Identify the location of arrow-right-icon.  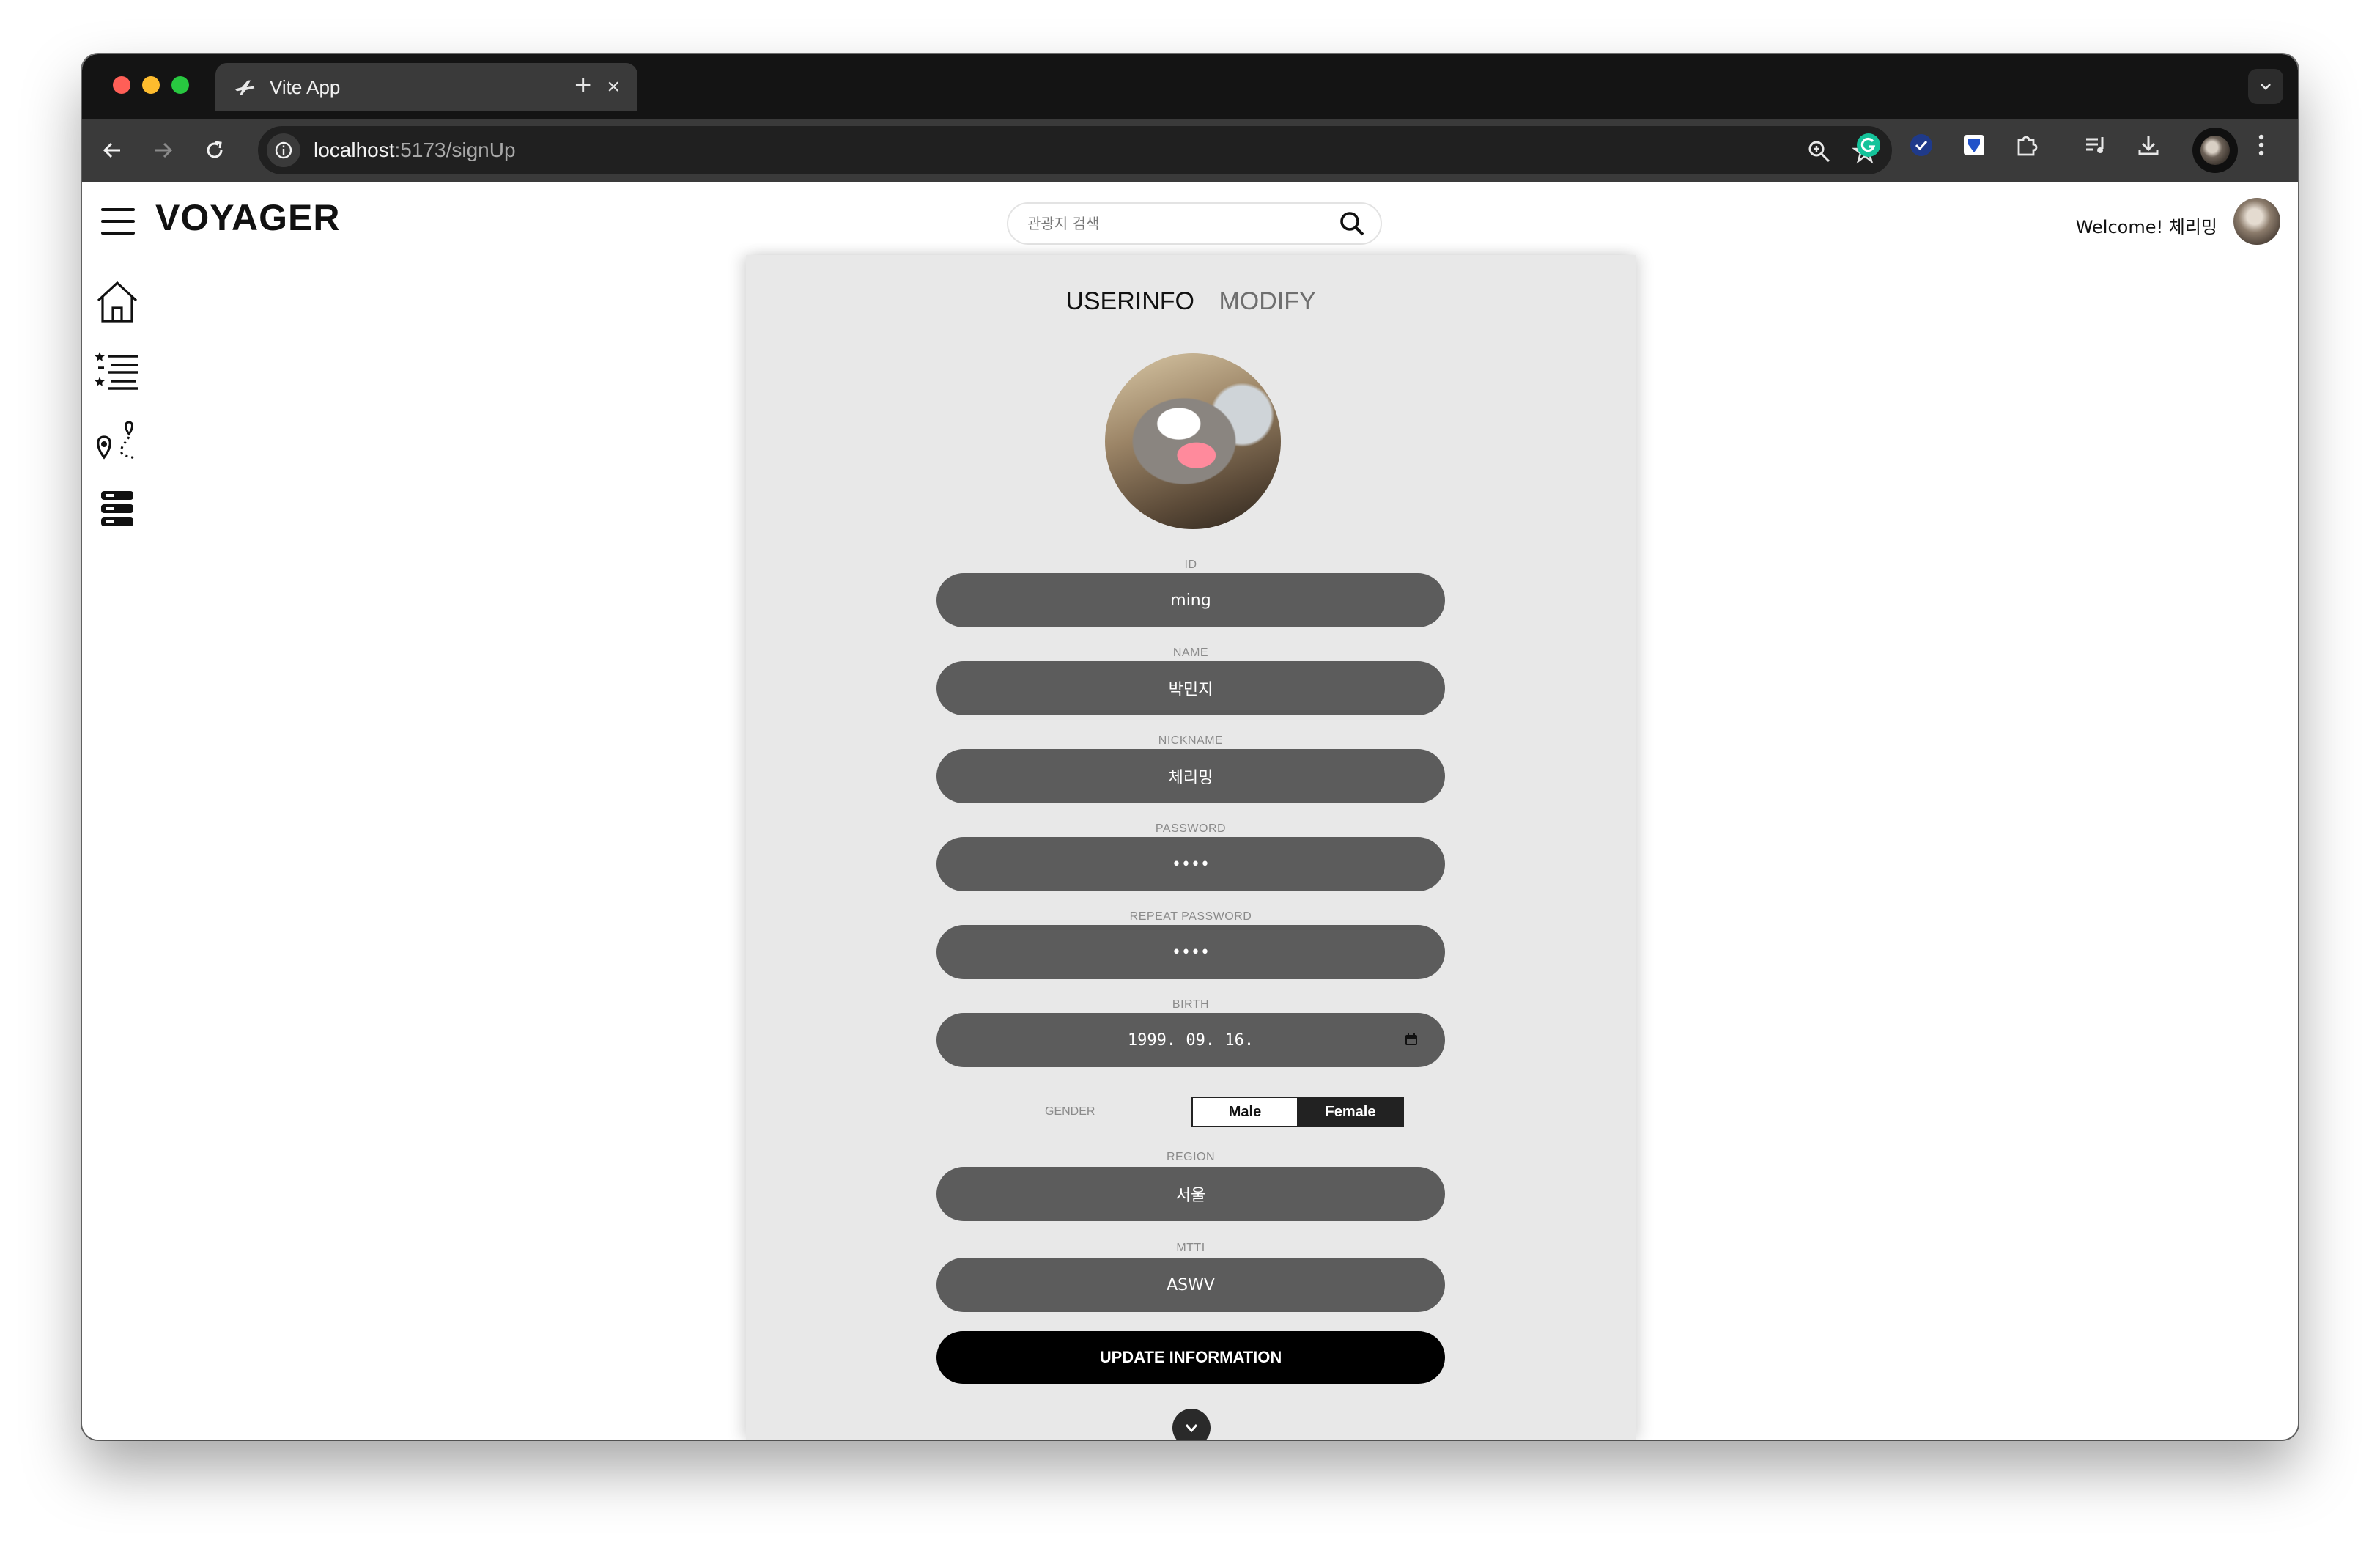
(164, 150).